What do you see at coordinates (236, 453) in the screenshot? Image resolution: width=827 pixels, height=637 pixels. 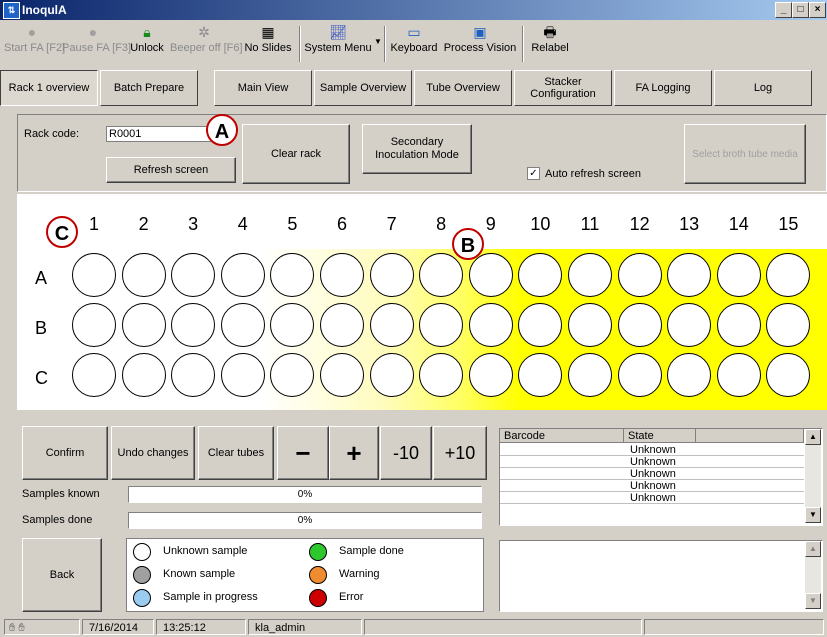 I see `clear-tubes-button: Clear tubes` at bounding box center [236, 453].